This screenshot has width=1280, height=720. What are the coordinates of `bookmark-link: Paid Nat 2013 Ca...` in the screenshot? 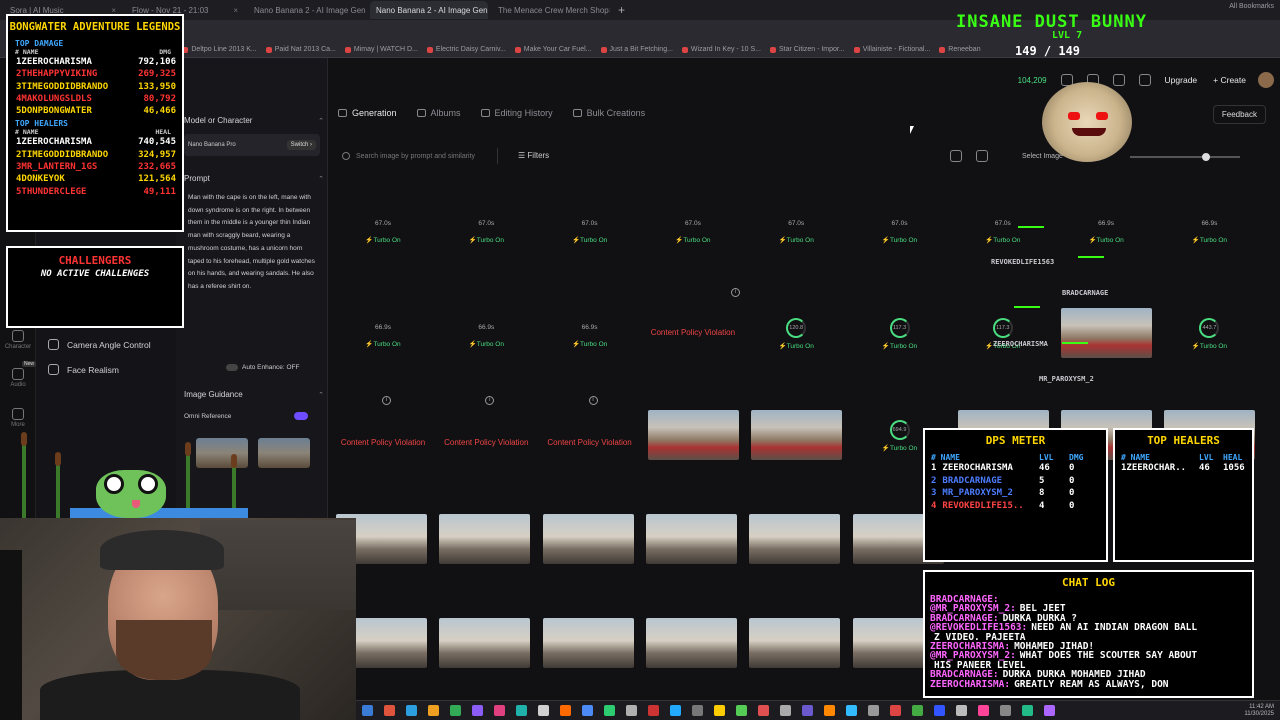 It's located at (301, 49).